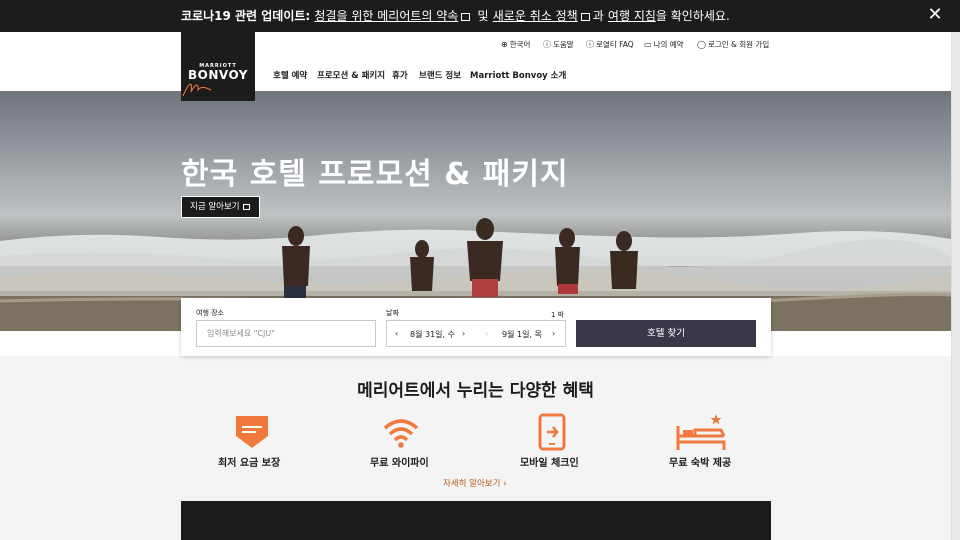  Describe the element at coordinates (440, 75) in the screenshot. I see `nav-brands: 브랜드 정보` at that location.